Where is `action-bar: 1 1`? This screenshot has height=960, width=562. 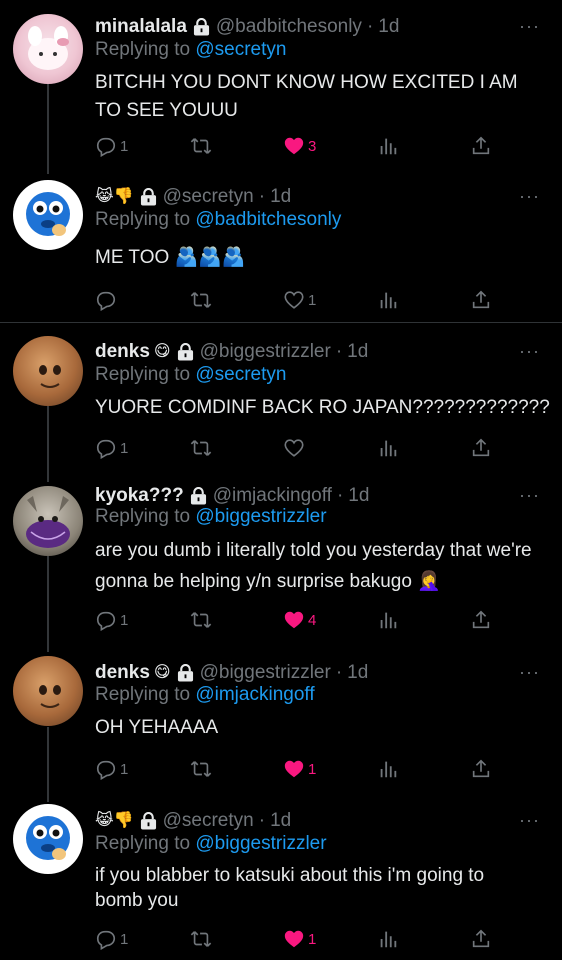
action-bar: 1 1 is located at coordinates (305, 939).